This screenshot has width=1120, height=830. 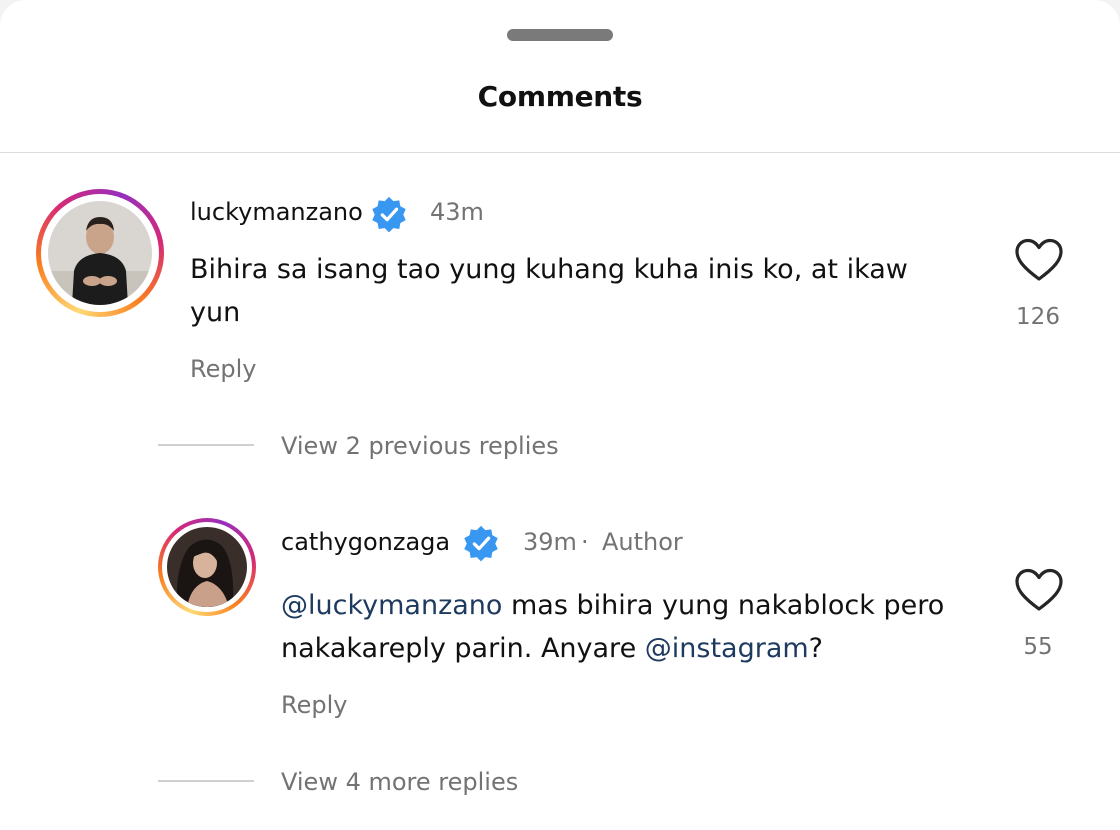 I want to click on like-count: 55, so click(x=1038, y=647).